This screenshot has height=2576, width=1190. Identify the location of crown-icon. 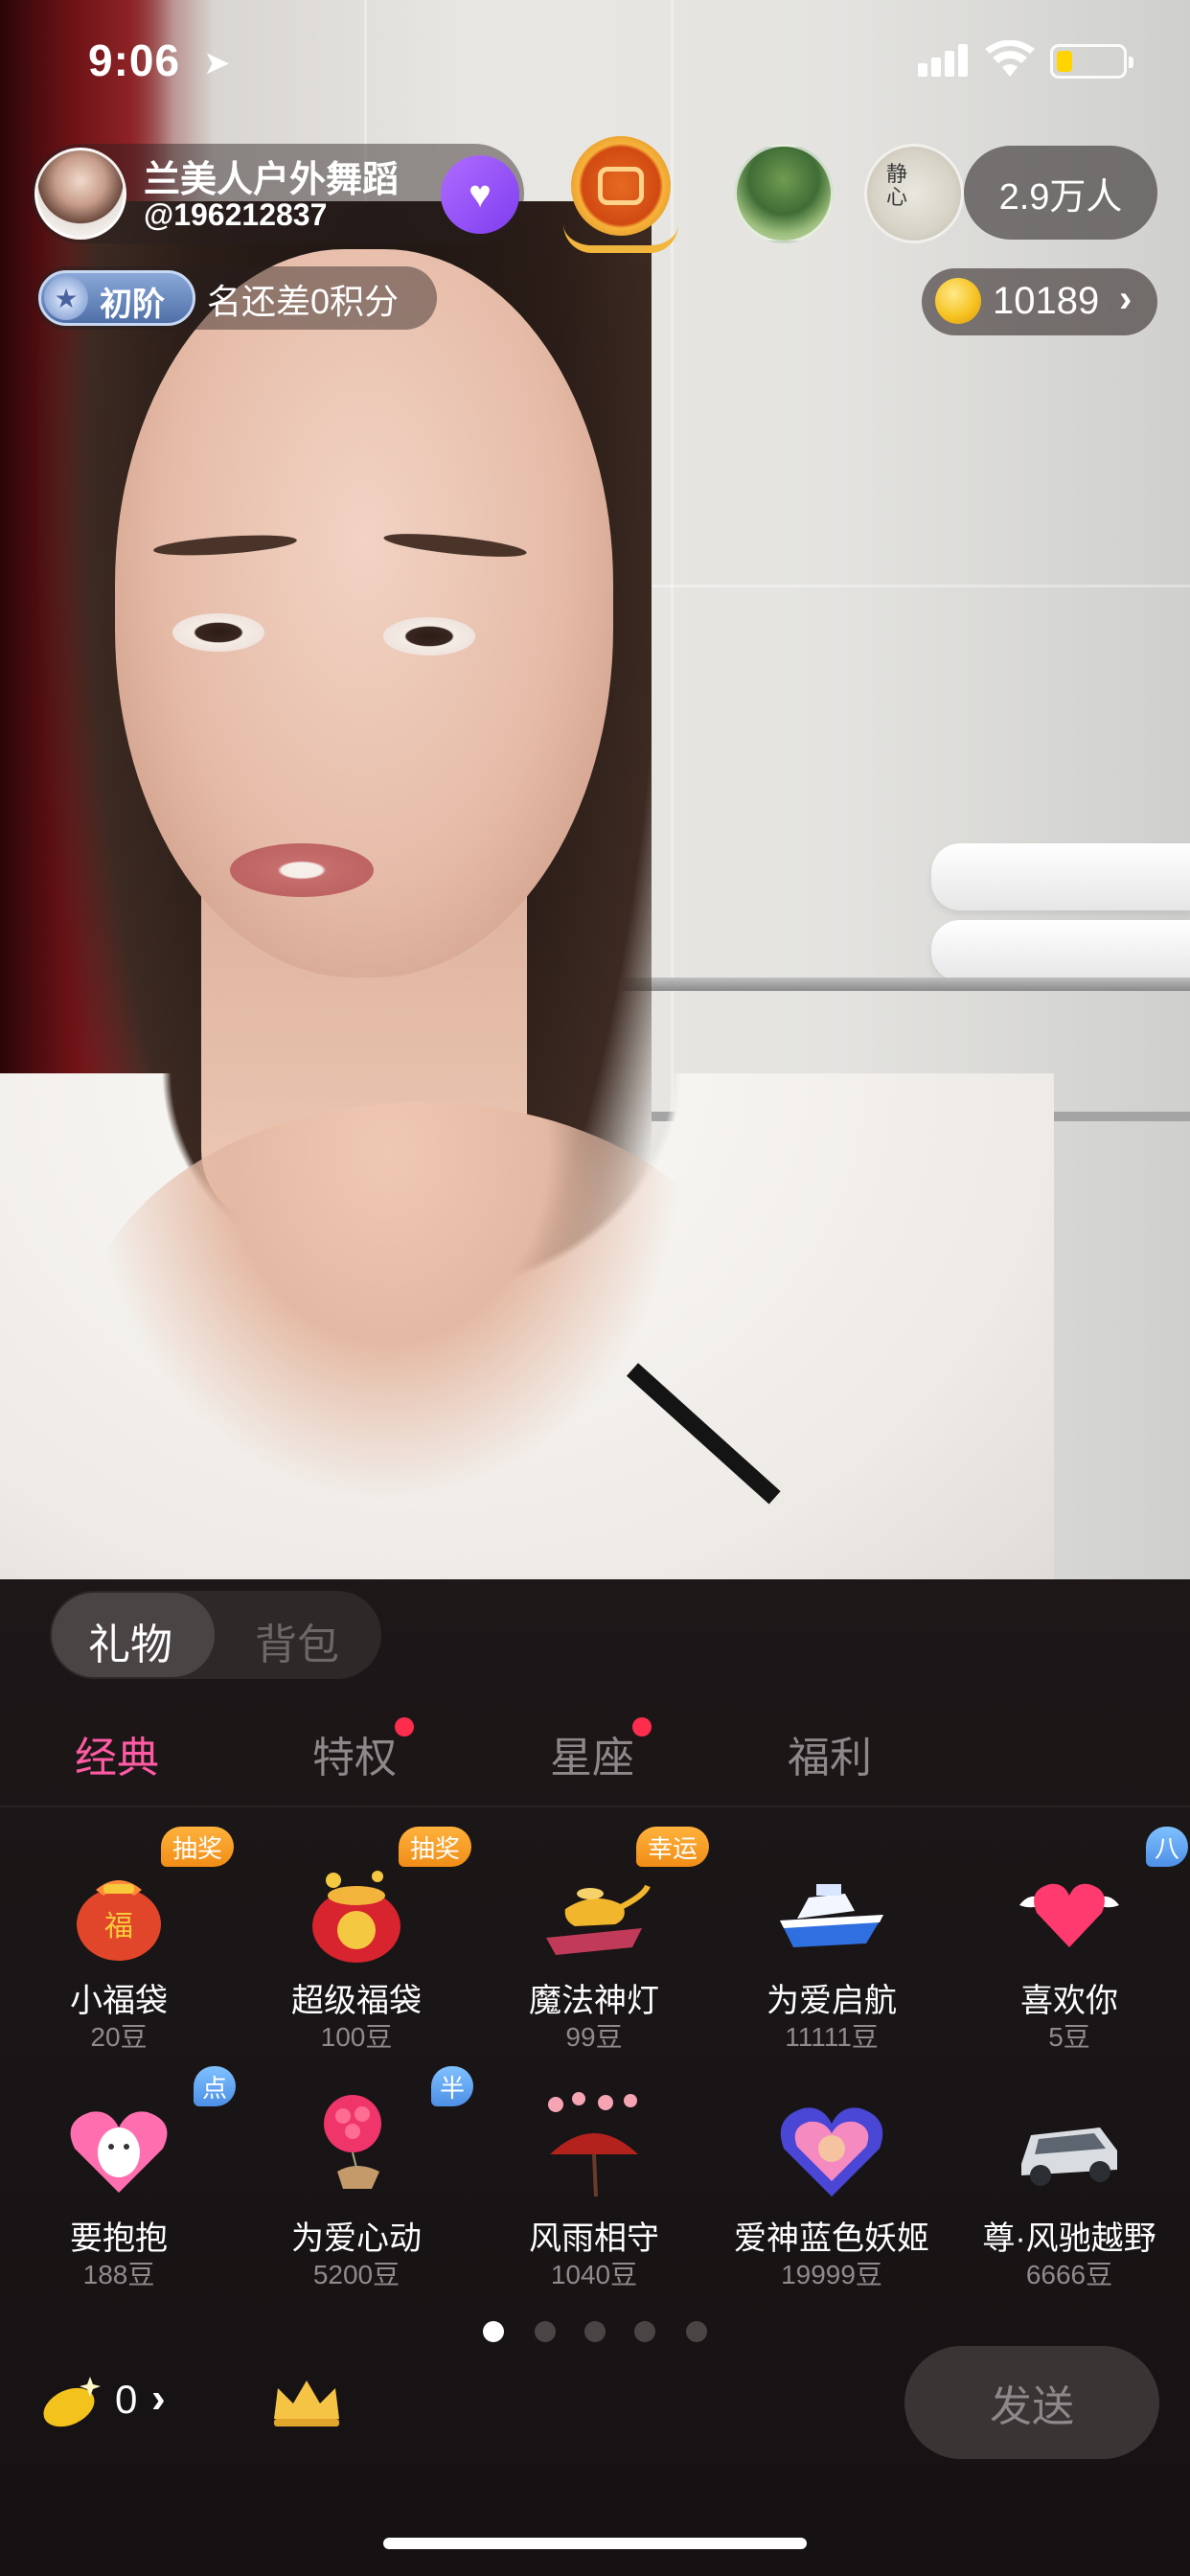
(307, 2401).